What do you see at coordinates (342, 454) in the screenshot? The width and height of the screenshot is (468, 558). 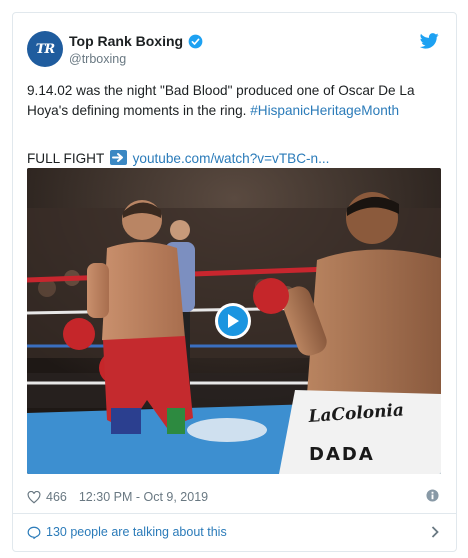 I see `trunks-text-2: DADA` at bounding box center [342, 454].